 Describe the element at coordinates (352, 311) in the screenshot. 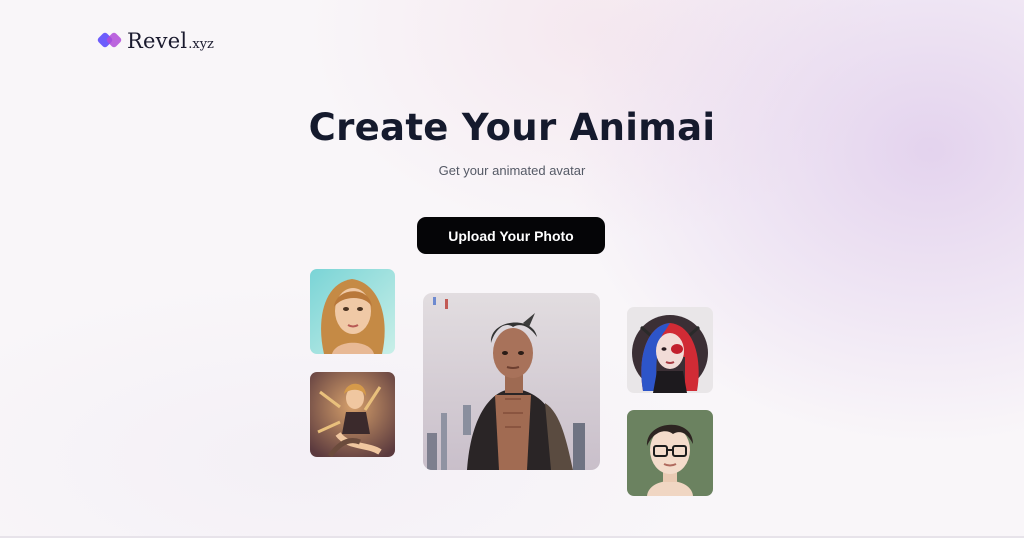

I see `avatar-image-blonde-woman` at that location.